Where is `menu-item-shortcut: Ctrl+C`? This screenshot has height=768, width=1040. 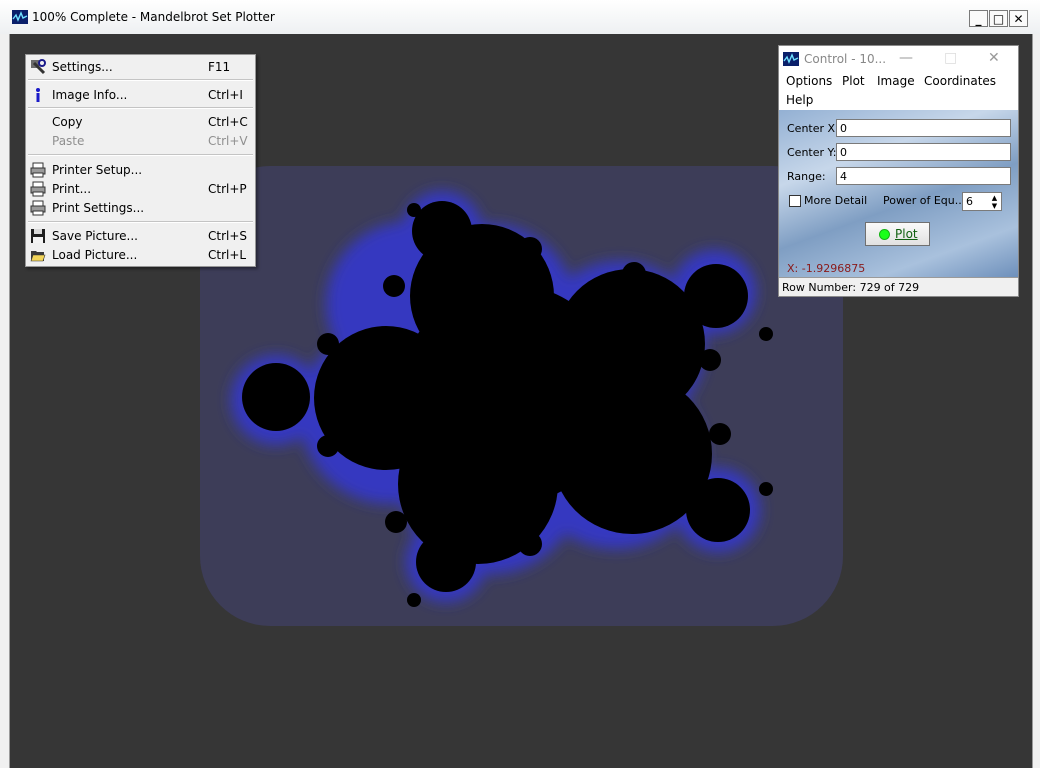
menu-item-shortcut: Ctrl+C is located at coordinates (228, 122).